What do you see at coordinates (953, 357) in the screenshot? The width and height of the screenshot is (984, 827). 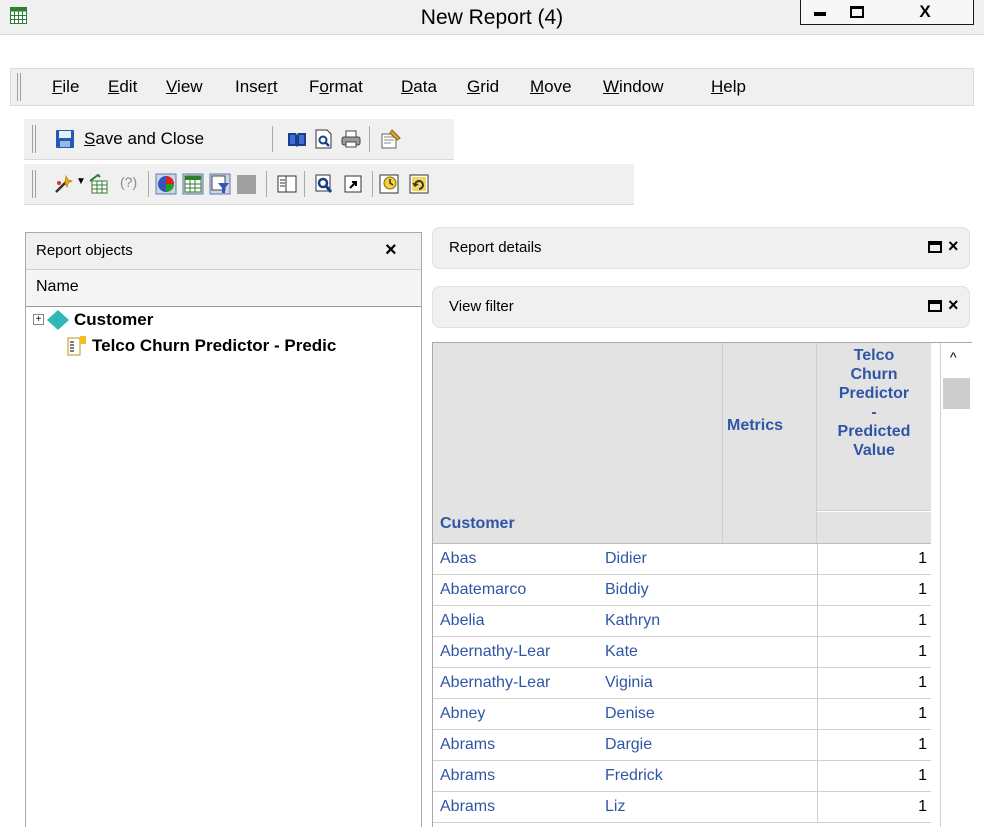 I see `scroll-up-icon: ^` at bounding box center [953, 357].